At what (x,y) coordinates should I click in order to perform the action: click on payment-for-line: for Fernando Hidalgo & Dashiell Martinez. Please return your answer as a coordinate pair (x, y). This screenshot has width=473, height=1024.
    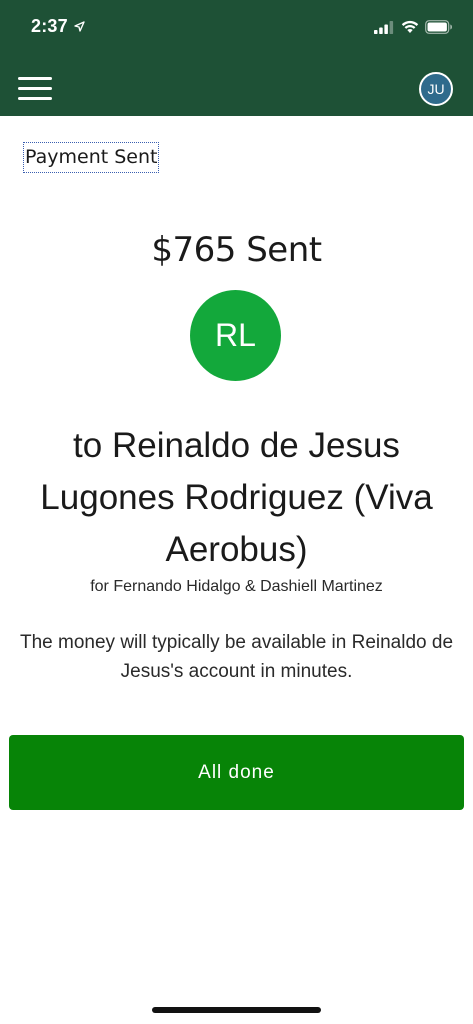
    Looking at the image, I should click on (236, 586).